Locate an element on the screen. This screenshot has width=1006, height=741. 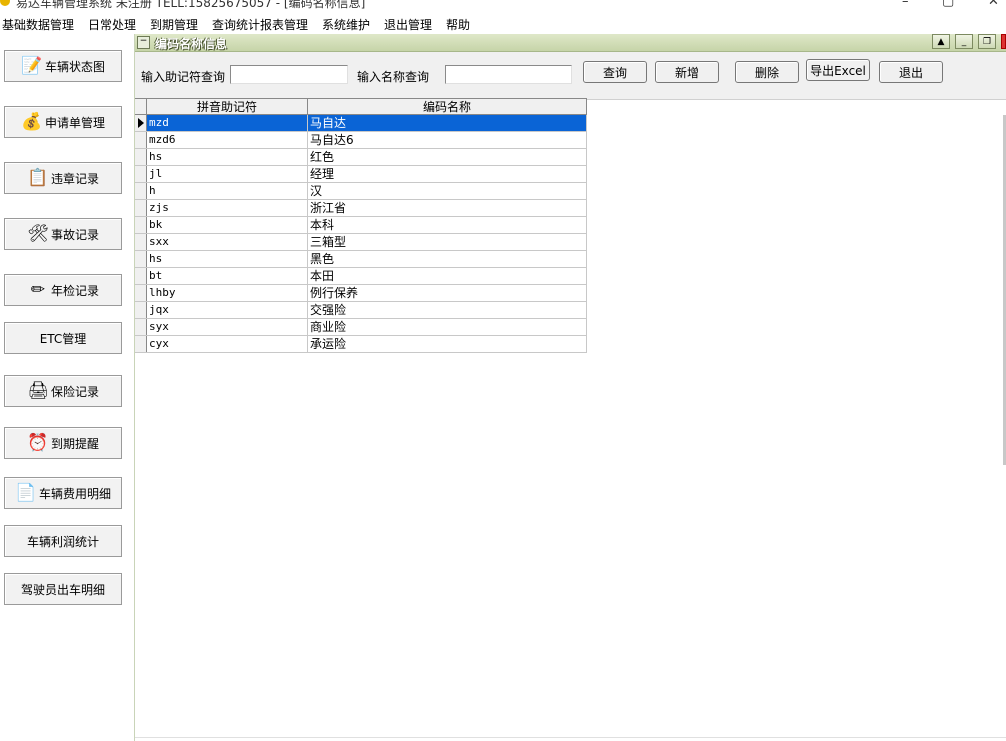
query-button: 查询 is located at coordinates (615, 72).